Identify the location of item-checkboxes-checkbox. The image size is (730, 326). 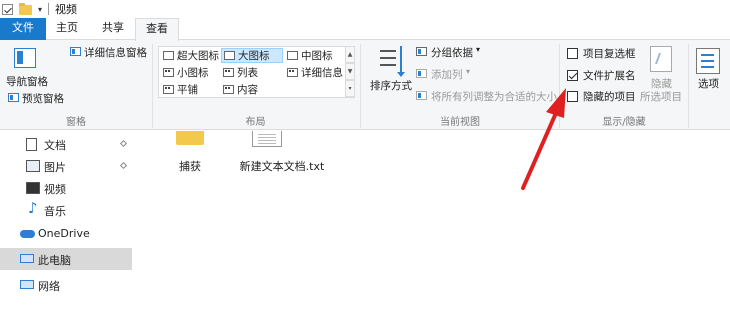
(572, 53).